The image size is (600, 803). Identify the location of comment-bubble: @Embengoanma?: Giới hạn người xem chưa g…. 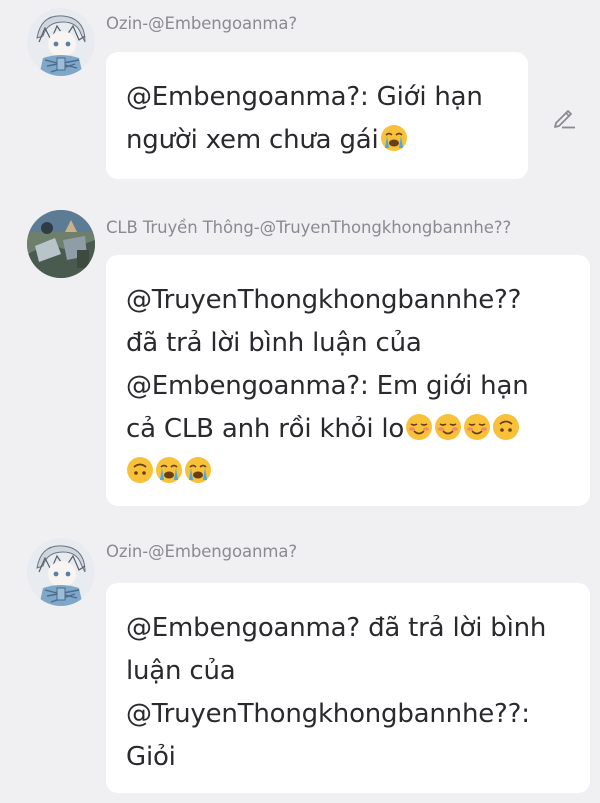
(317, 115).